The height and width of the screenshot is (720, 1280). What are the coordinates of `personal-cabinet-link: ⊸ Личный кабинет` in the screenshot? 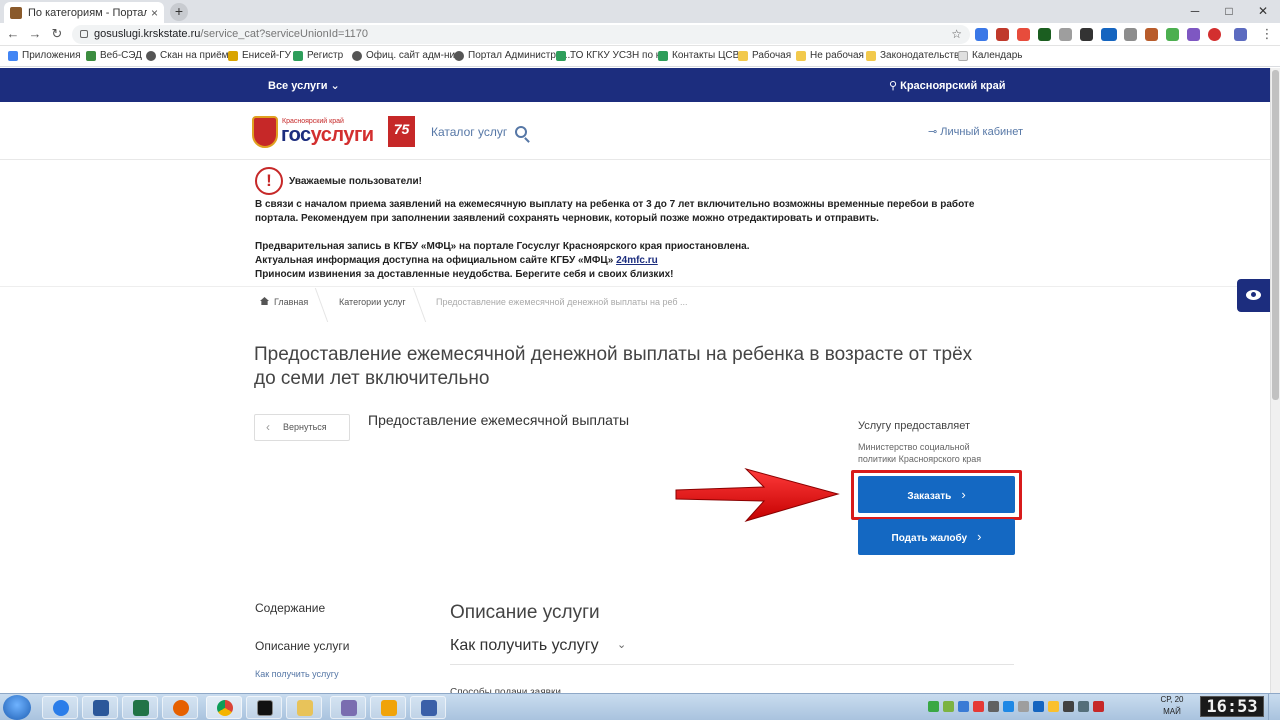 It's located at (975, 131).